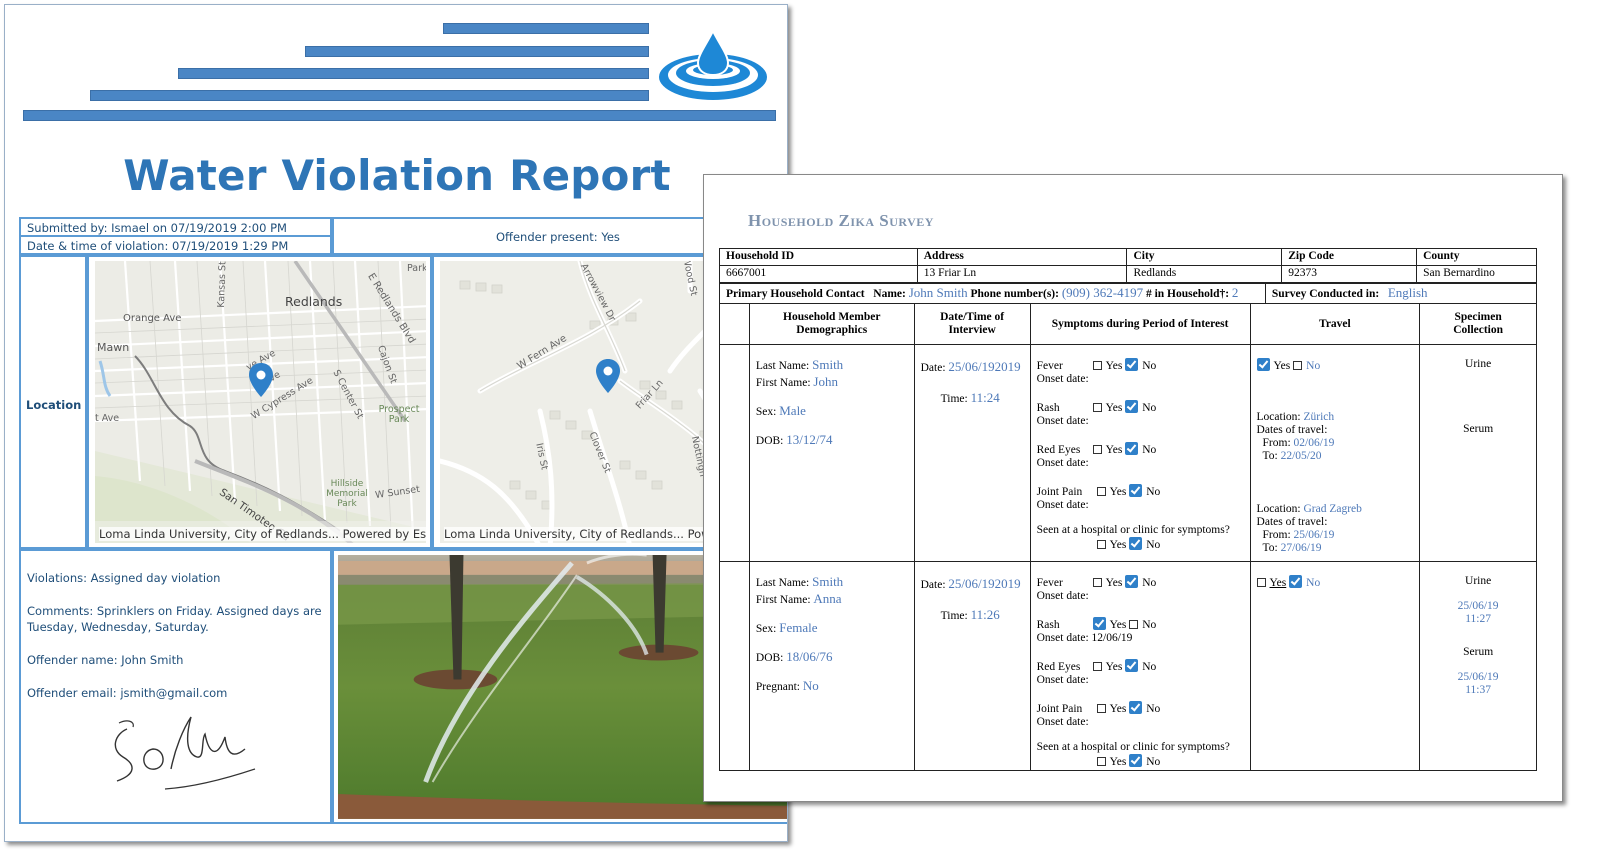 Image resolution: width=1600 pixels, height=864 pixels. Describe the element at coordinates (1408, 292) in the screenshot. I see `survey-conducted-value: English` at that location.